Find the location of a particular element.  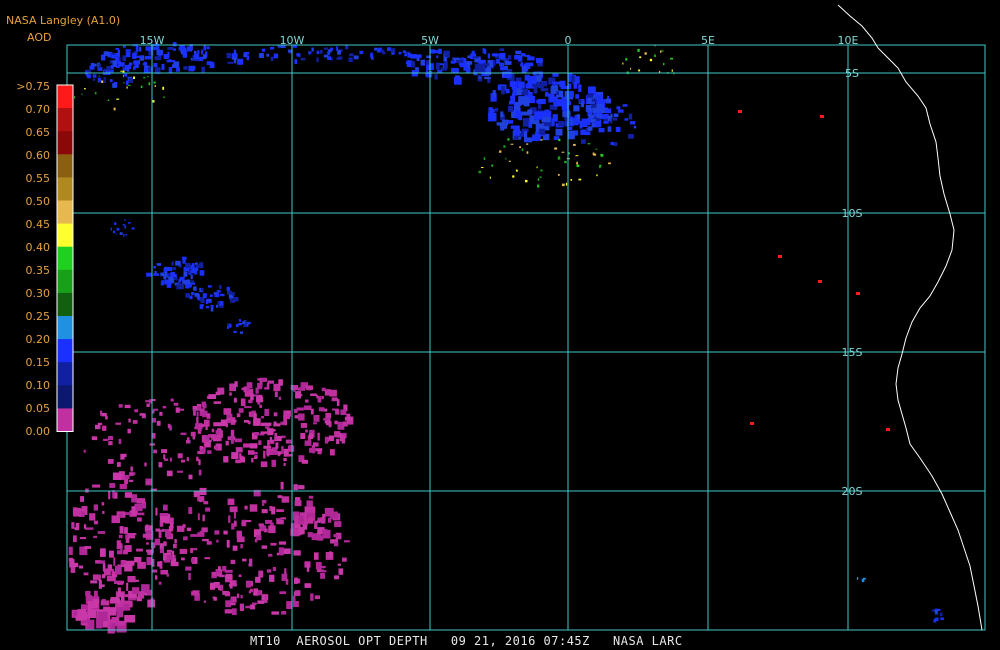

longitude-label: 5W is located at coordinates (430, 40).